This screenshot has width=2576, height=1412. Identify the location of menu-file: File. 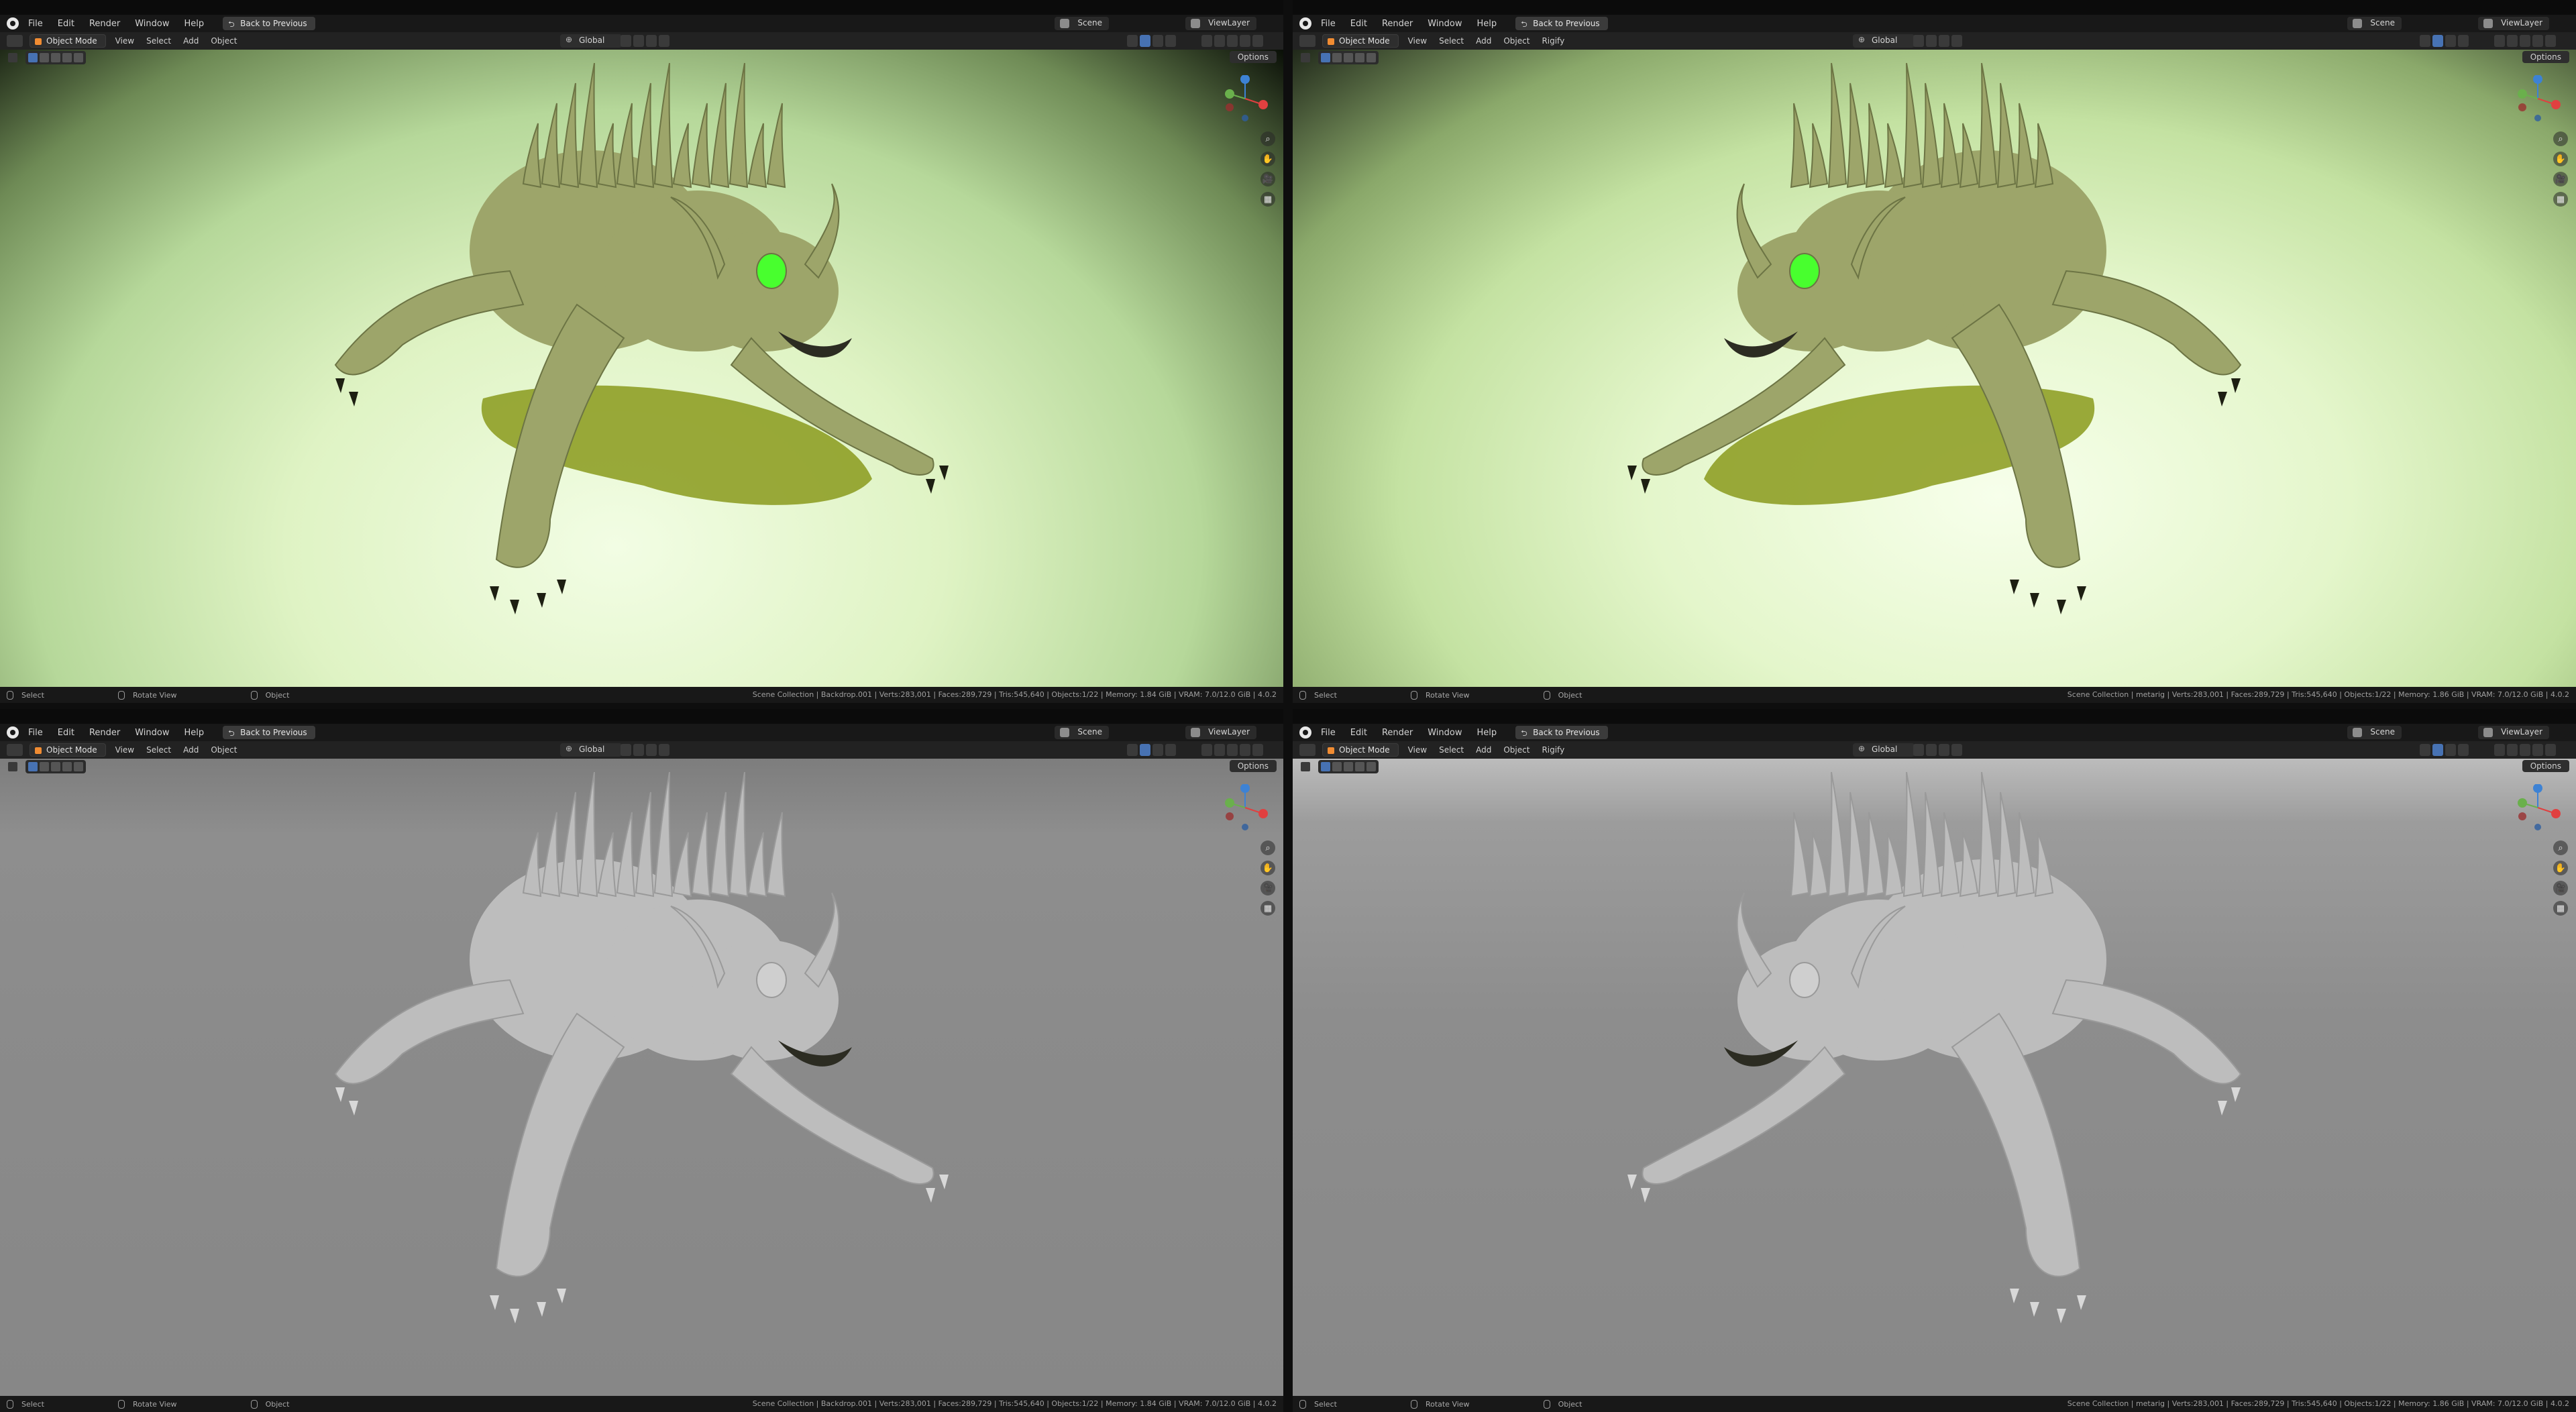
(1328, 24).